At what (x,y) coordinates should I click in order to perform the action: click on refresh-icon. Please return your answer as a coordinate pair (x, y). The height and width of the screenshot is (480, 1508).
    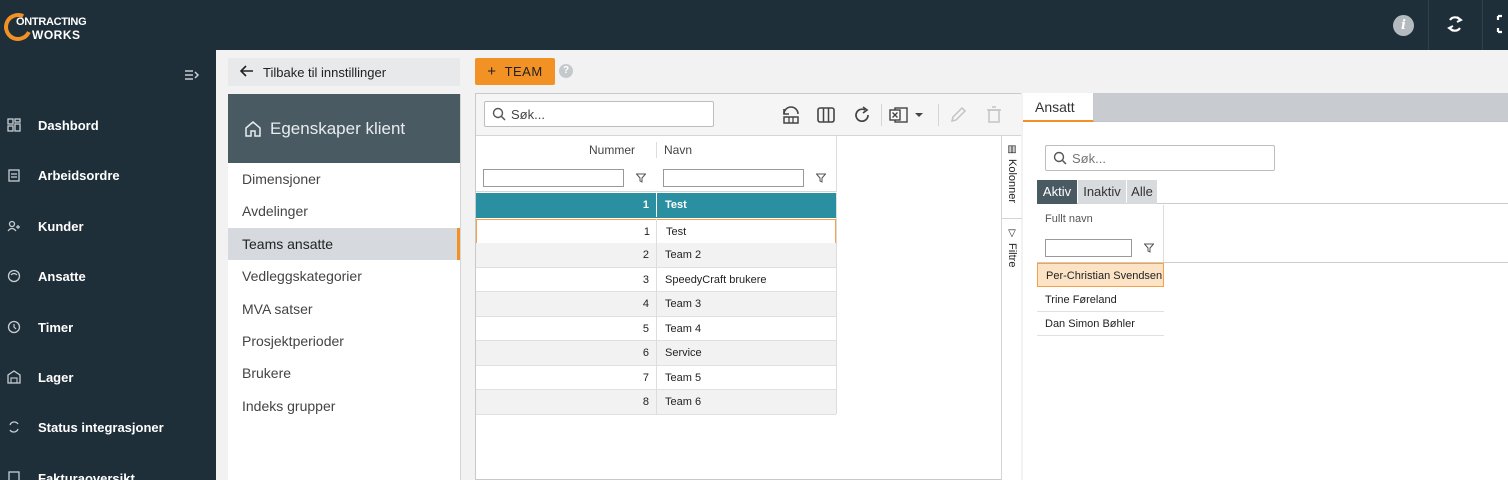
    Looking at the image, I should click on (862, 115).